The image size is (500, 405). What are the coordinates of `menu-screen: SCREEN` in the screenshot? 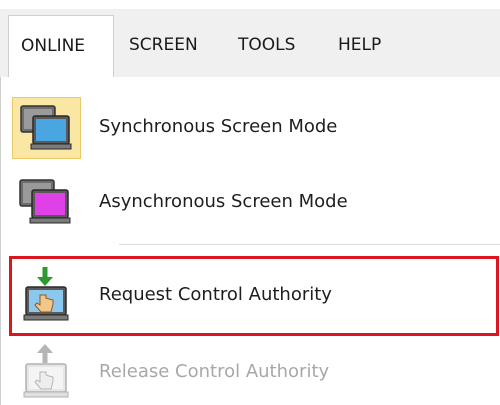 It's located at (163, 46).